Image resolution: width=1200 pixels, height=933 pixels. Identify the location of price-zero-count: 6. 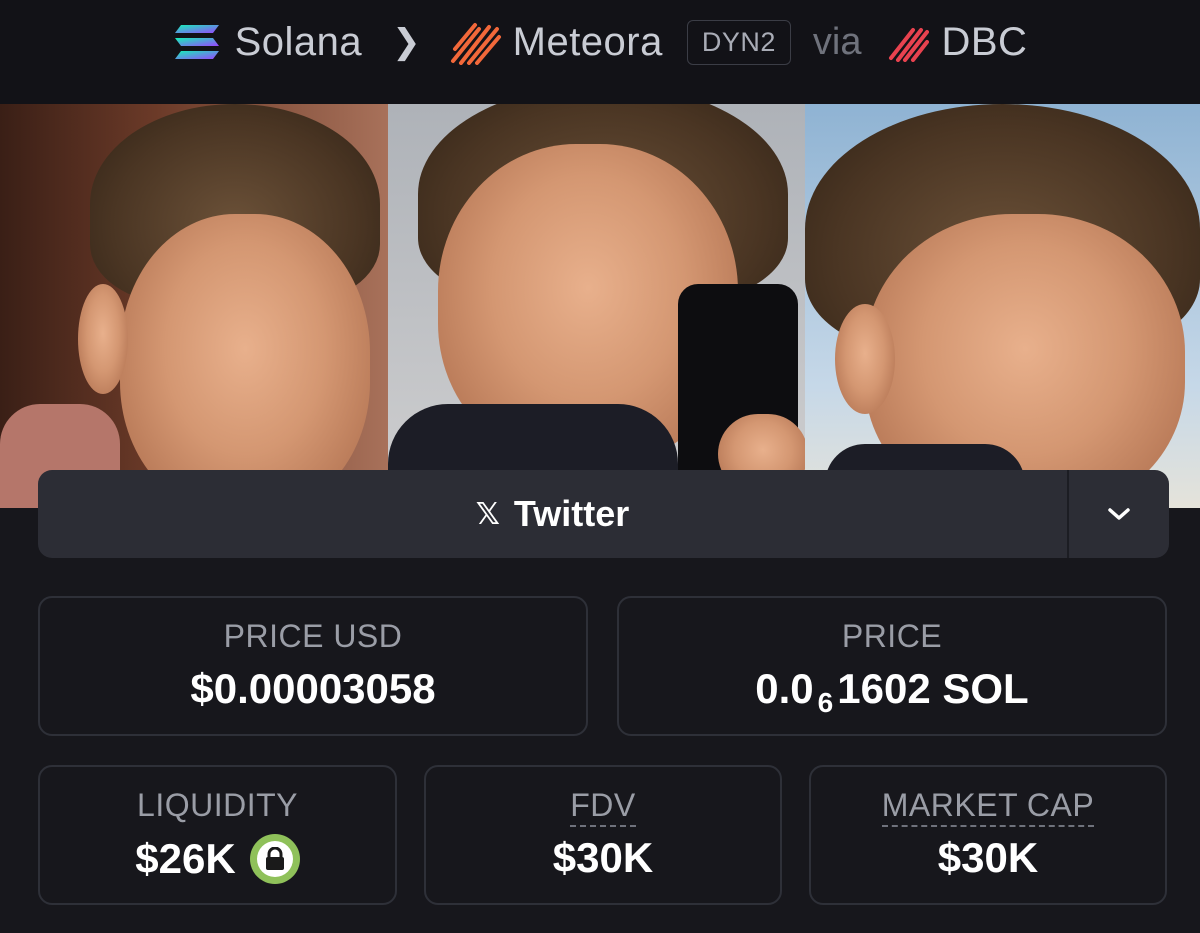
(825, 702).